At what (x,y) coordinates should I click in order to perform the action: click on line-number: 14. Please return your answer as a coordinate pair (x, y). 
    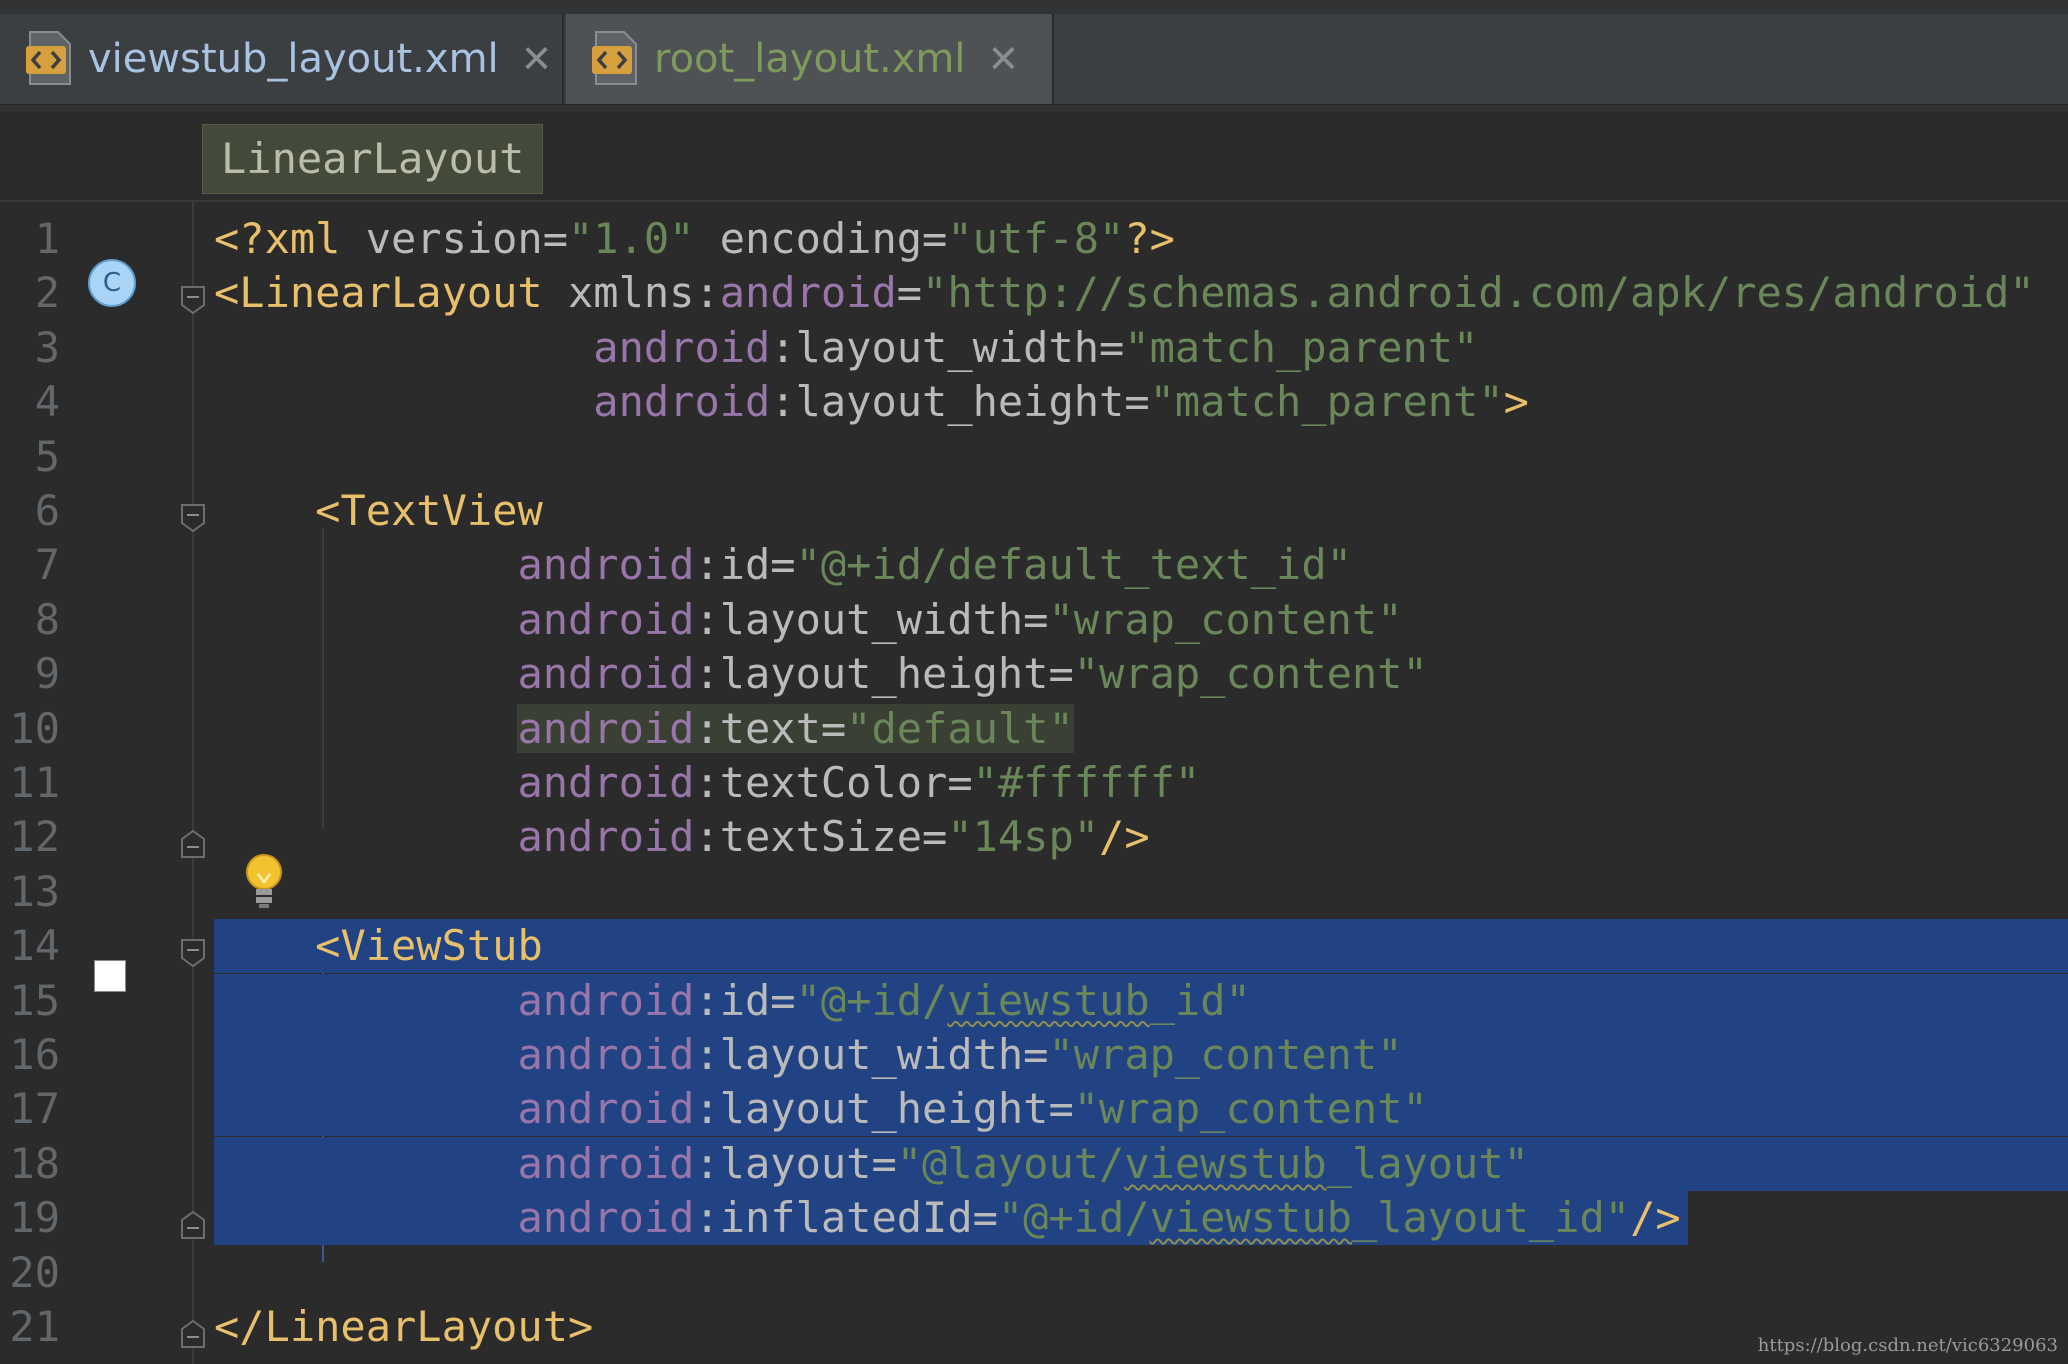
    Looking at the image, I should click on (34, 946).